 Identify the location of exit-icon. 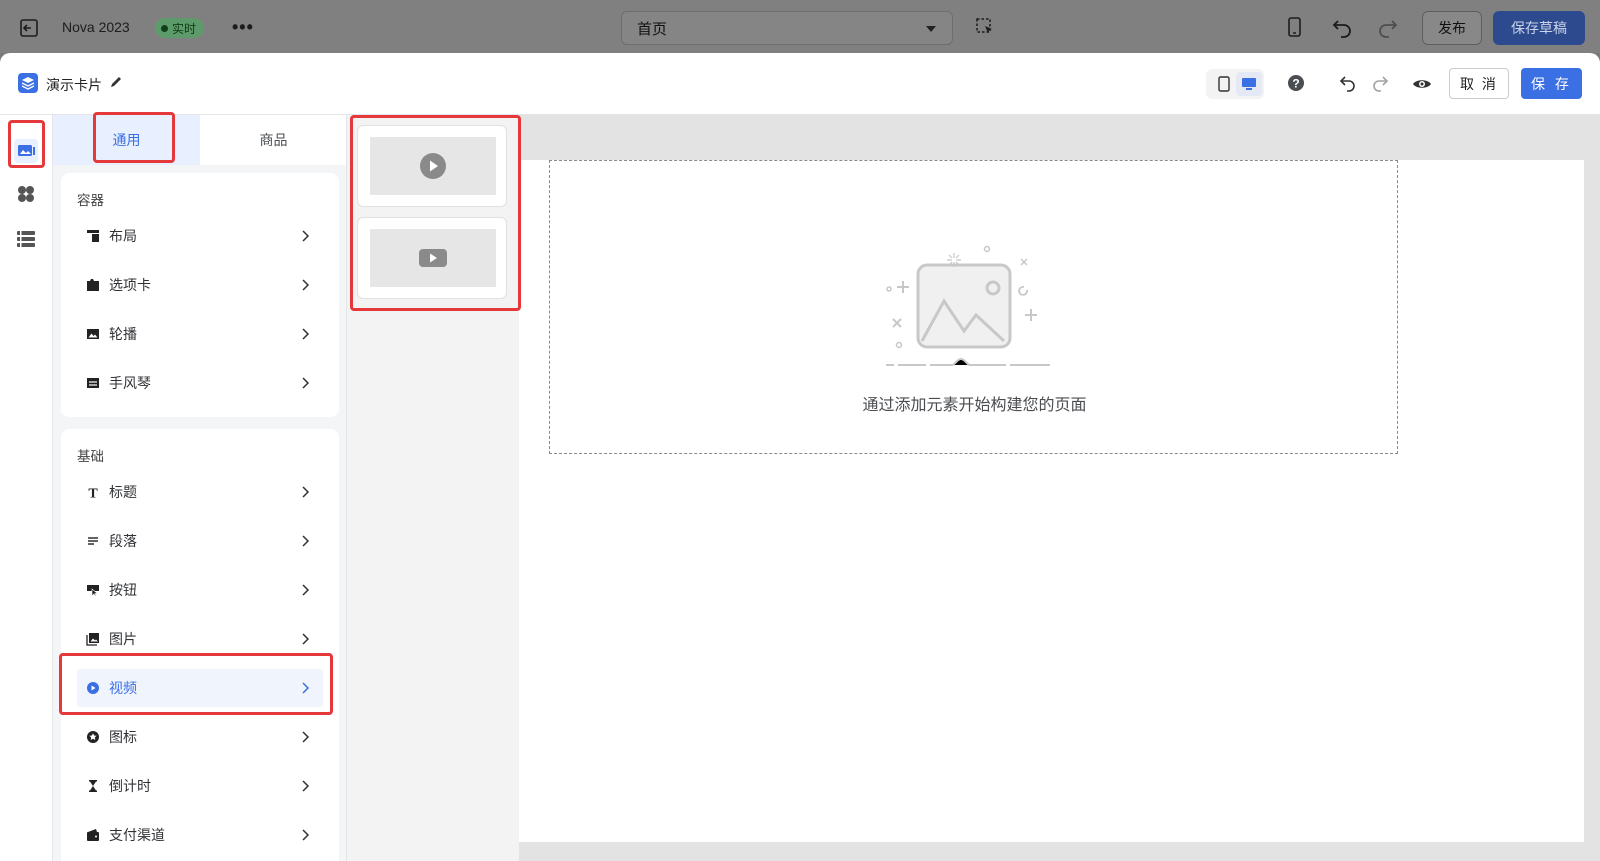
(29, 28).